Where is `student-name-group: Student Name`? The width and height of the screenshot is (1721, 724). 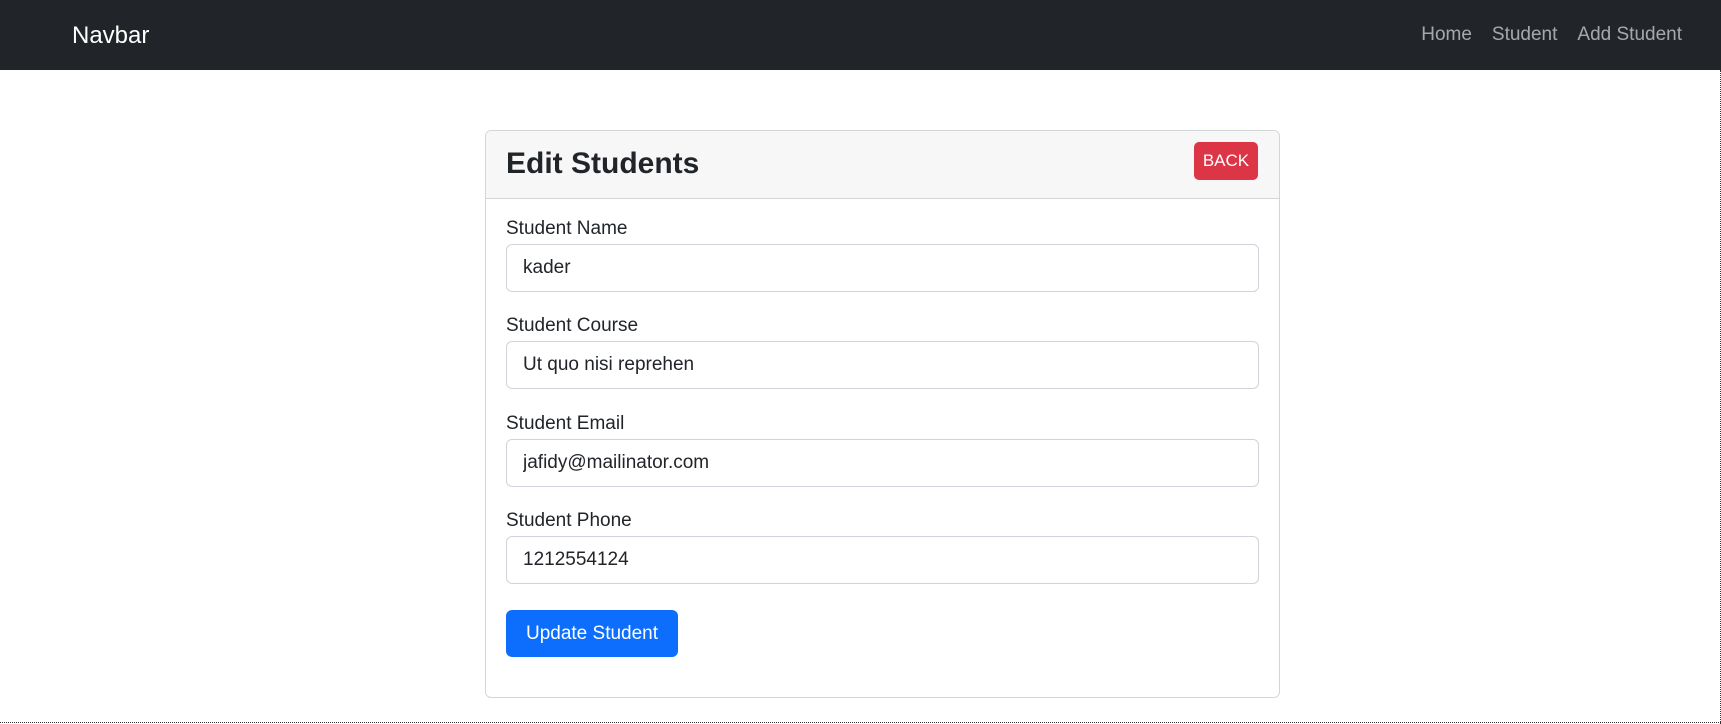 student-name-group: Student Name is located at coordinates (882, 254).